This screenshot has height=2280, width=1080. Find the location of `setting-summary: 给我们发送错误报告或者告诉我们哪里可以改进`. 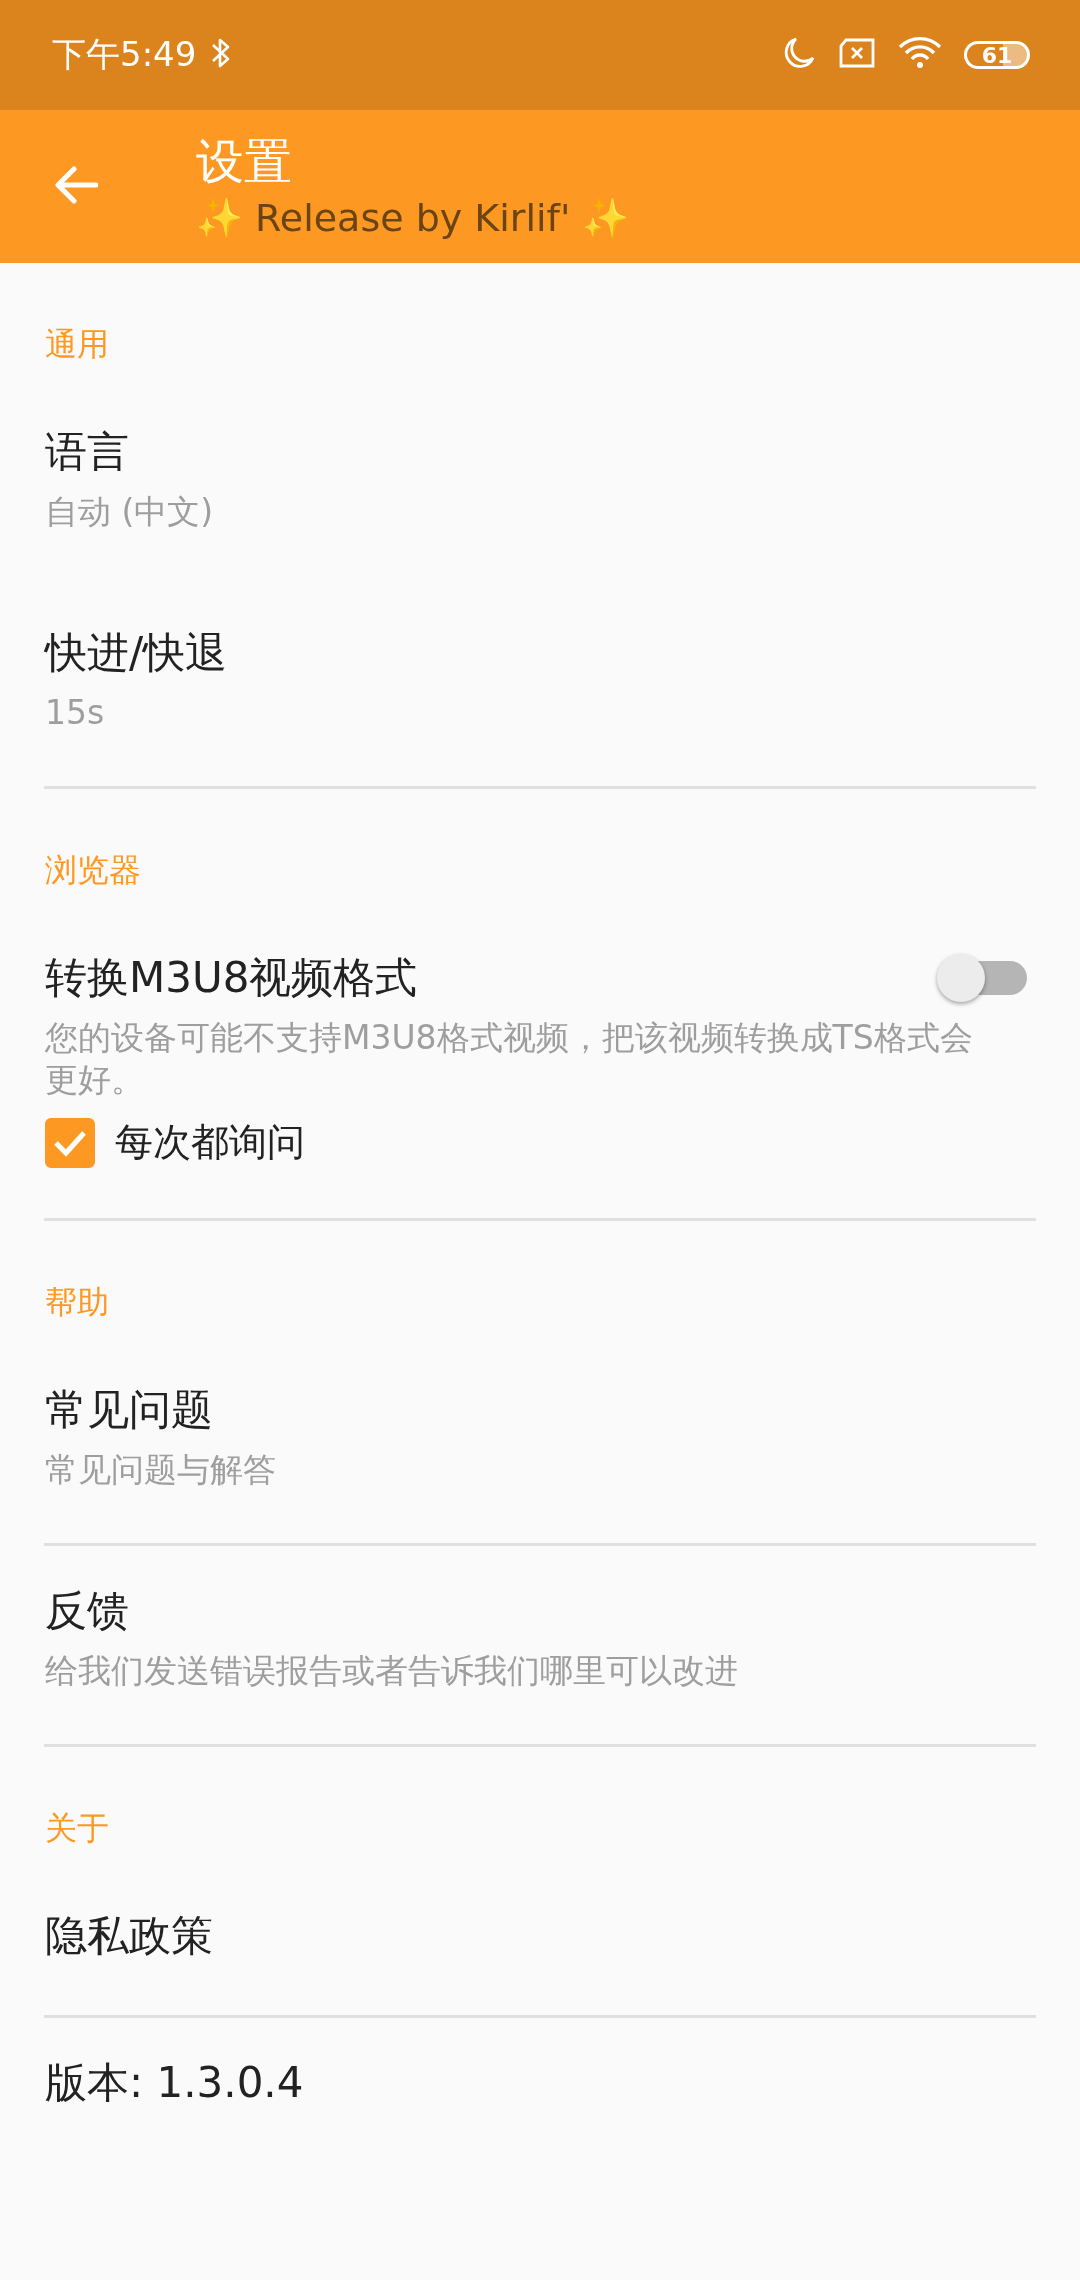

setting-summary: 给我们发送错误报告或者告诉我们哪里可以改进 is located at coordinates (392, 1671).